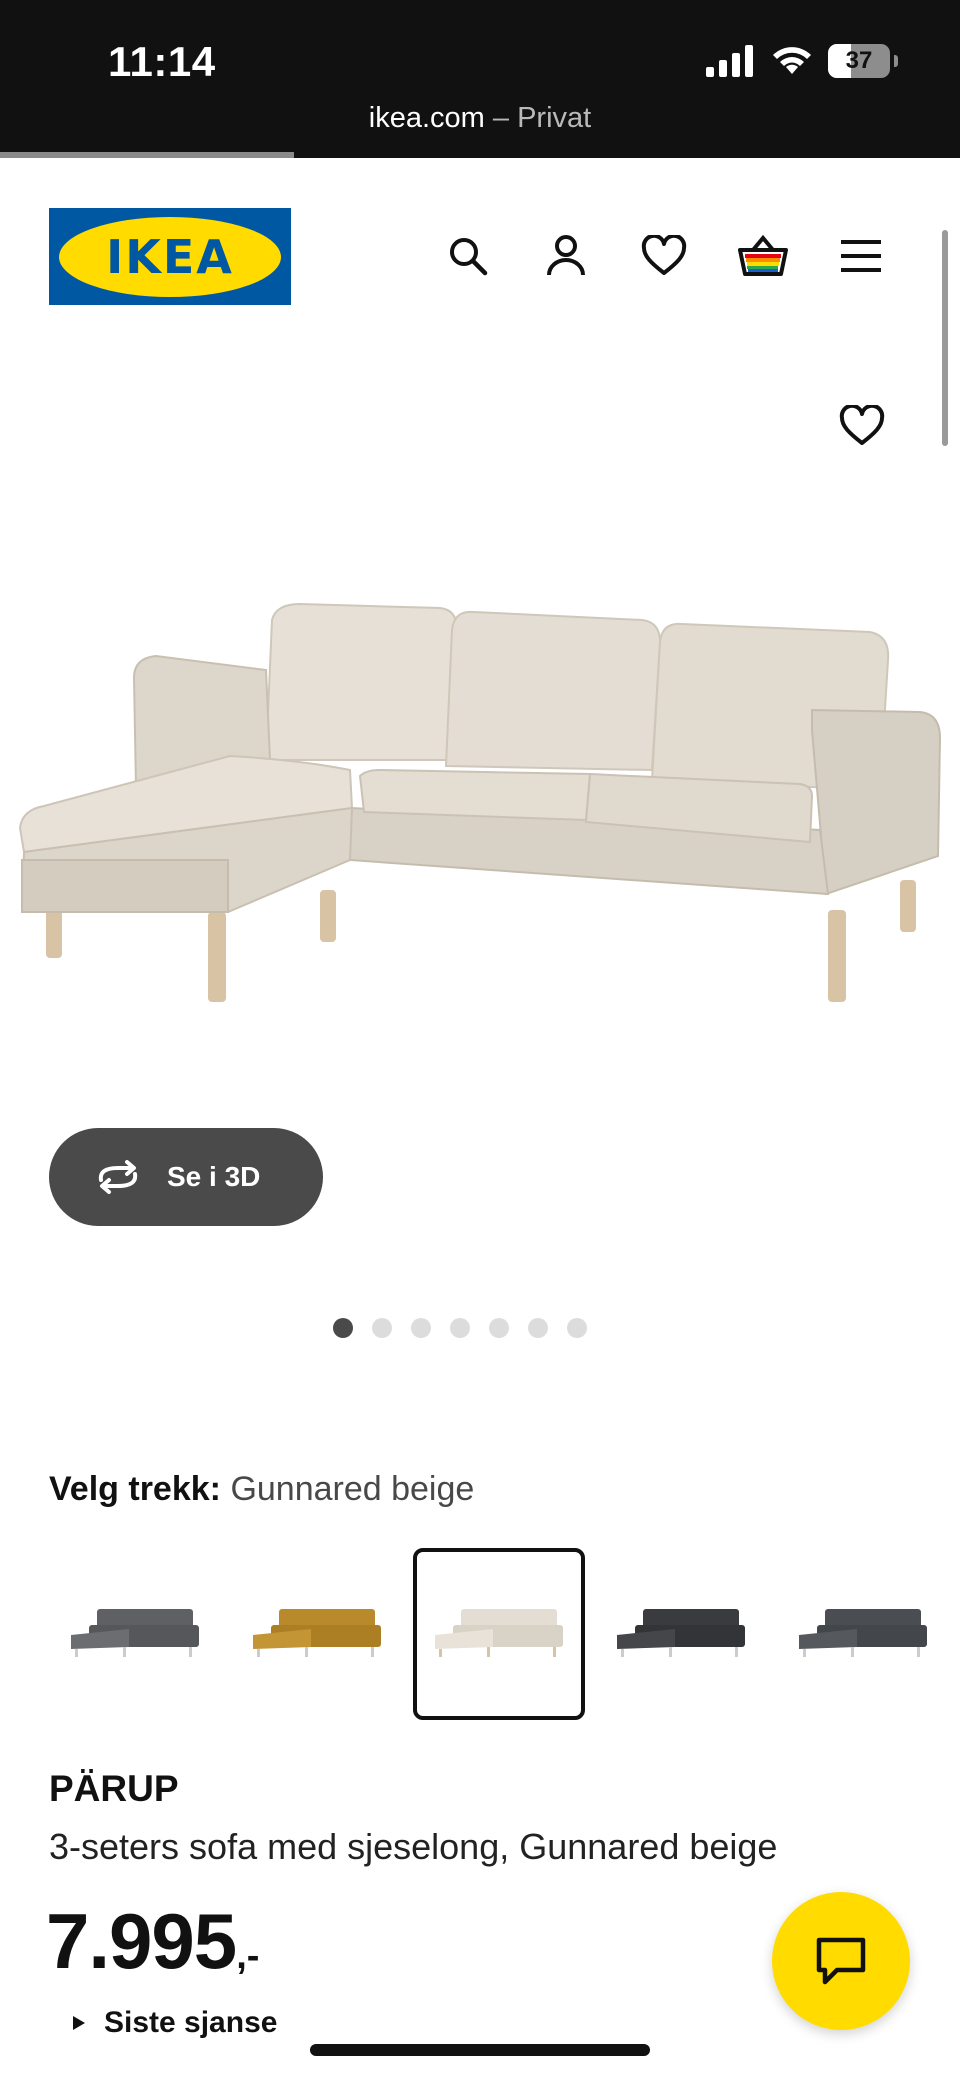 The height and width of the screenshot is (2078, 960). What do you see at coordinates (214, 1176) in the screenshot?
I see `view-in-3d-label: Se i 3D` at bounding box center [214, 1176].